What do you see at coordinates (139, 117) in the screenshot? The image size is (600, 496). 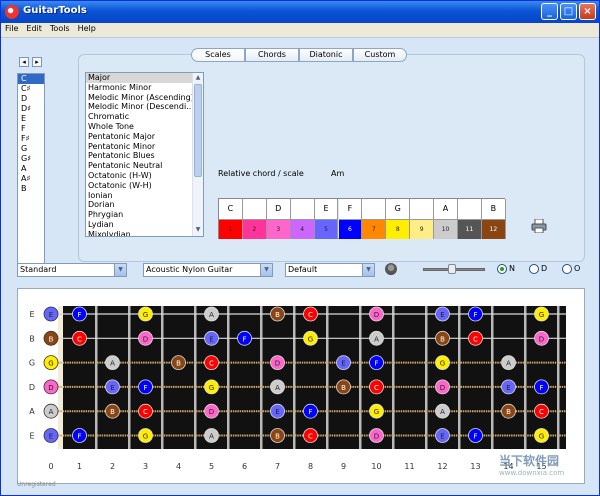 I see `scale-item: Chromatic` at bounding box center [139, 117].